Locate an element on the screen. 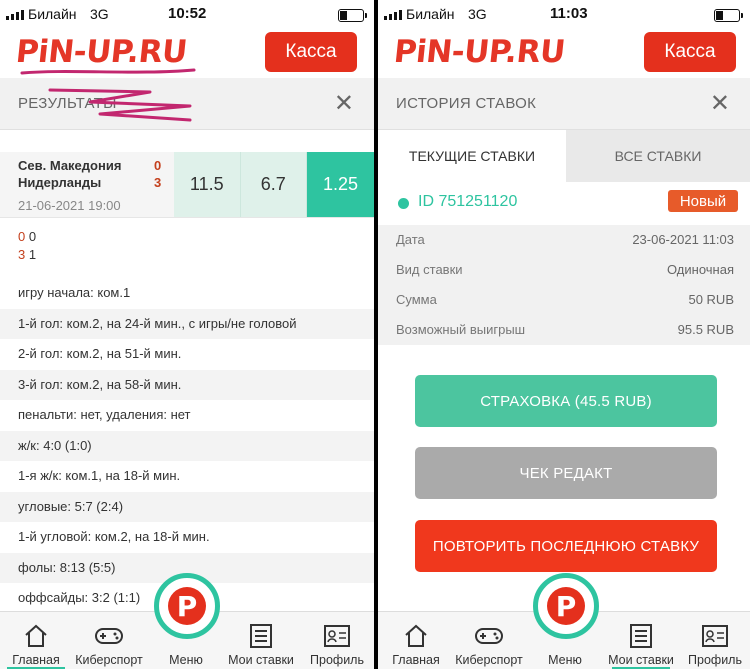 The image size is (750, 669). list-item: 2-й гол: ком.2, на 51-й мин. is located at coordinates (100, 353).